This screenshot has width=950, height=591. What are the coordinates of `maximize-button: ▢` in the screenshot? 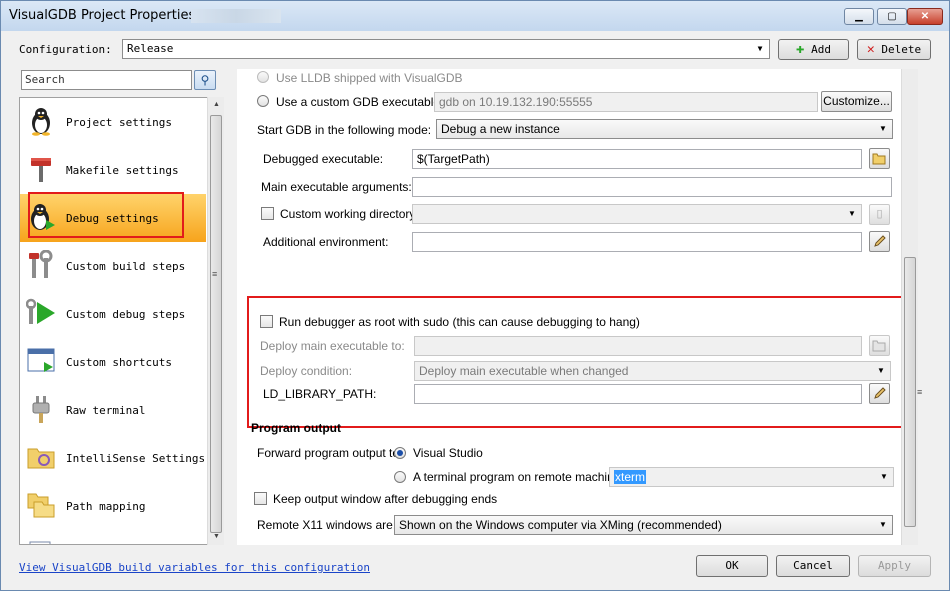 It's located at (892, 16).